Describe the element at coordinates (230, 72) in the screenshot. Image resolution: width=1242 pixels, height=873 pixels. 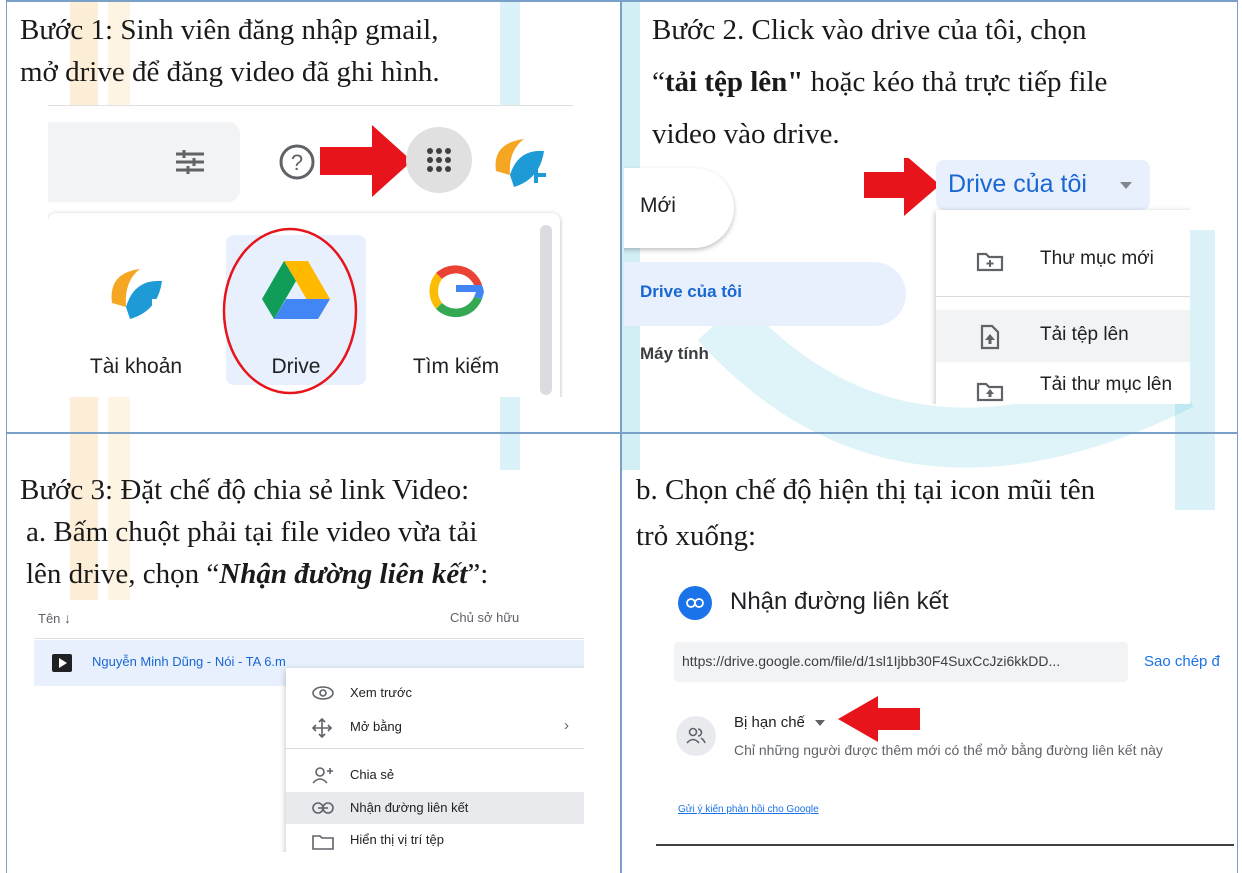
I see `step1-line2: mở drive để đăng video đã ghi hình.` at that location.